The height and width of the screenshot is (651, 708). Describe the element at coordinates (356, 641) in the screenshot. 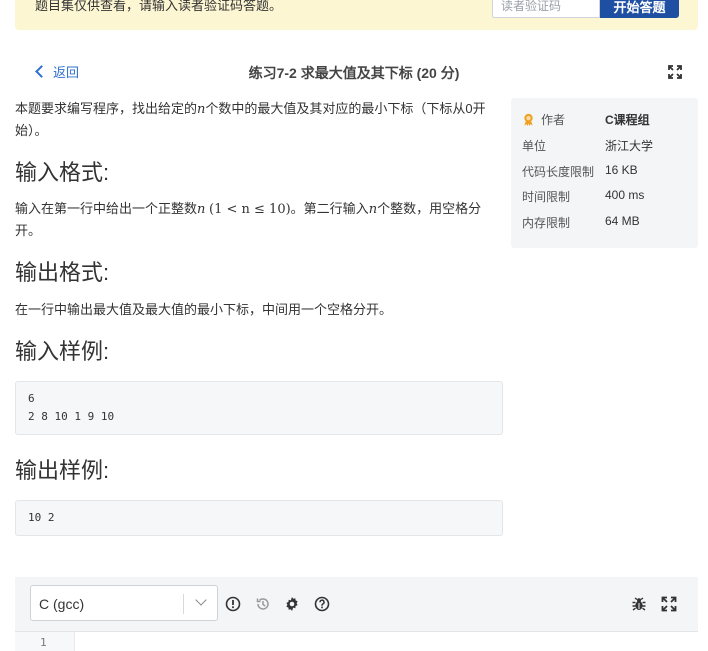

I see `code-input-area: 1` at that location.